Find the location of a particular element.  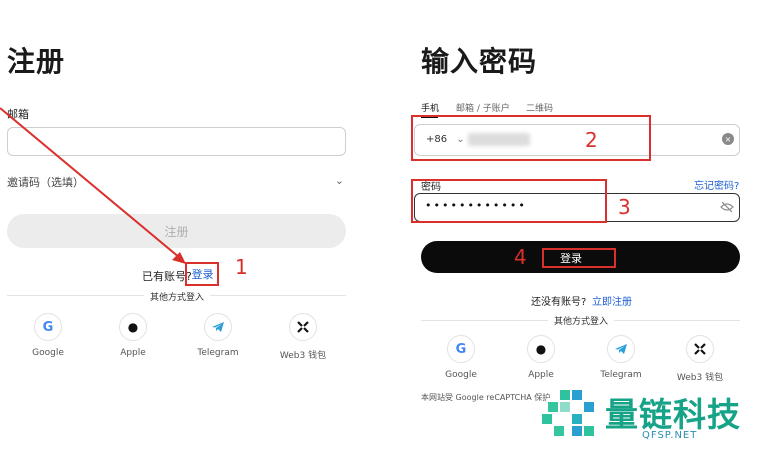

apple-icon: ● is located at coordinates (541, 349).